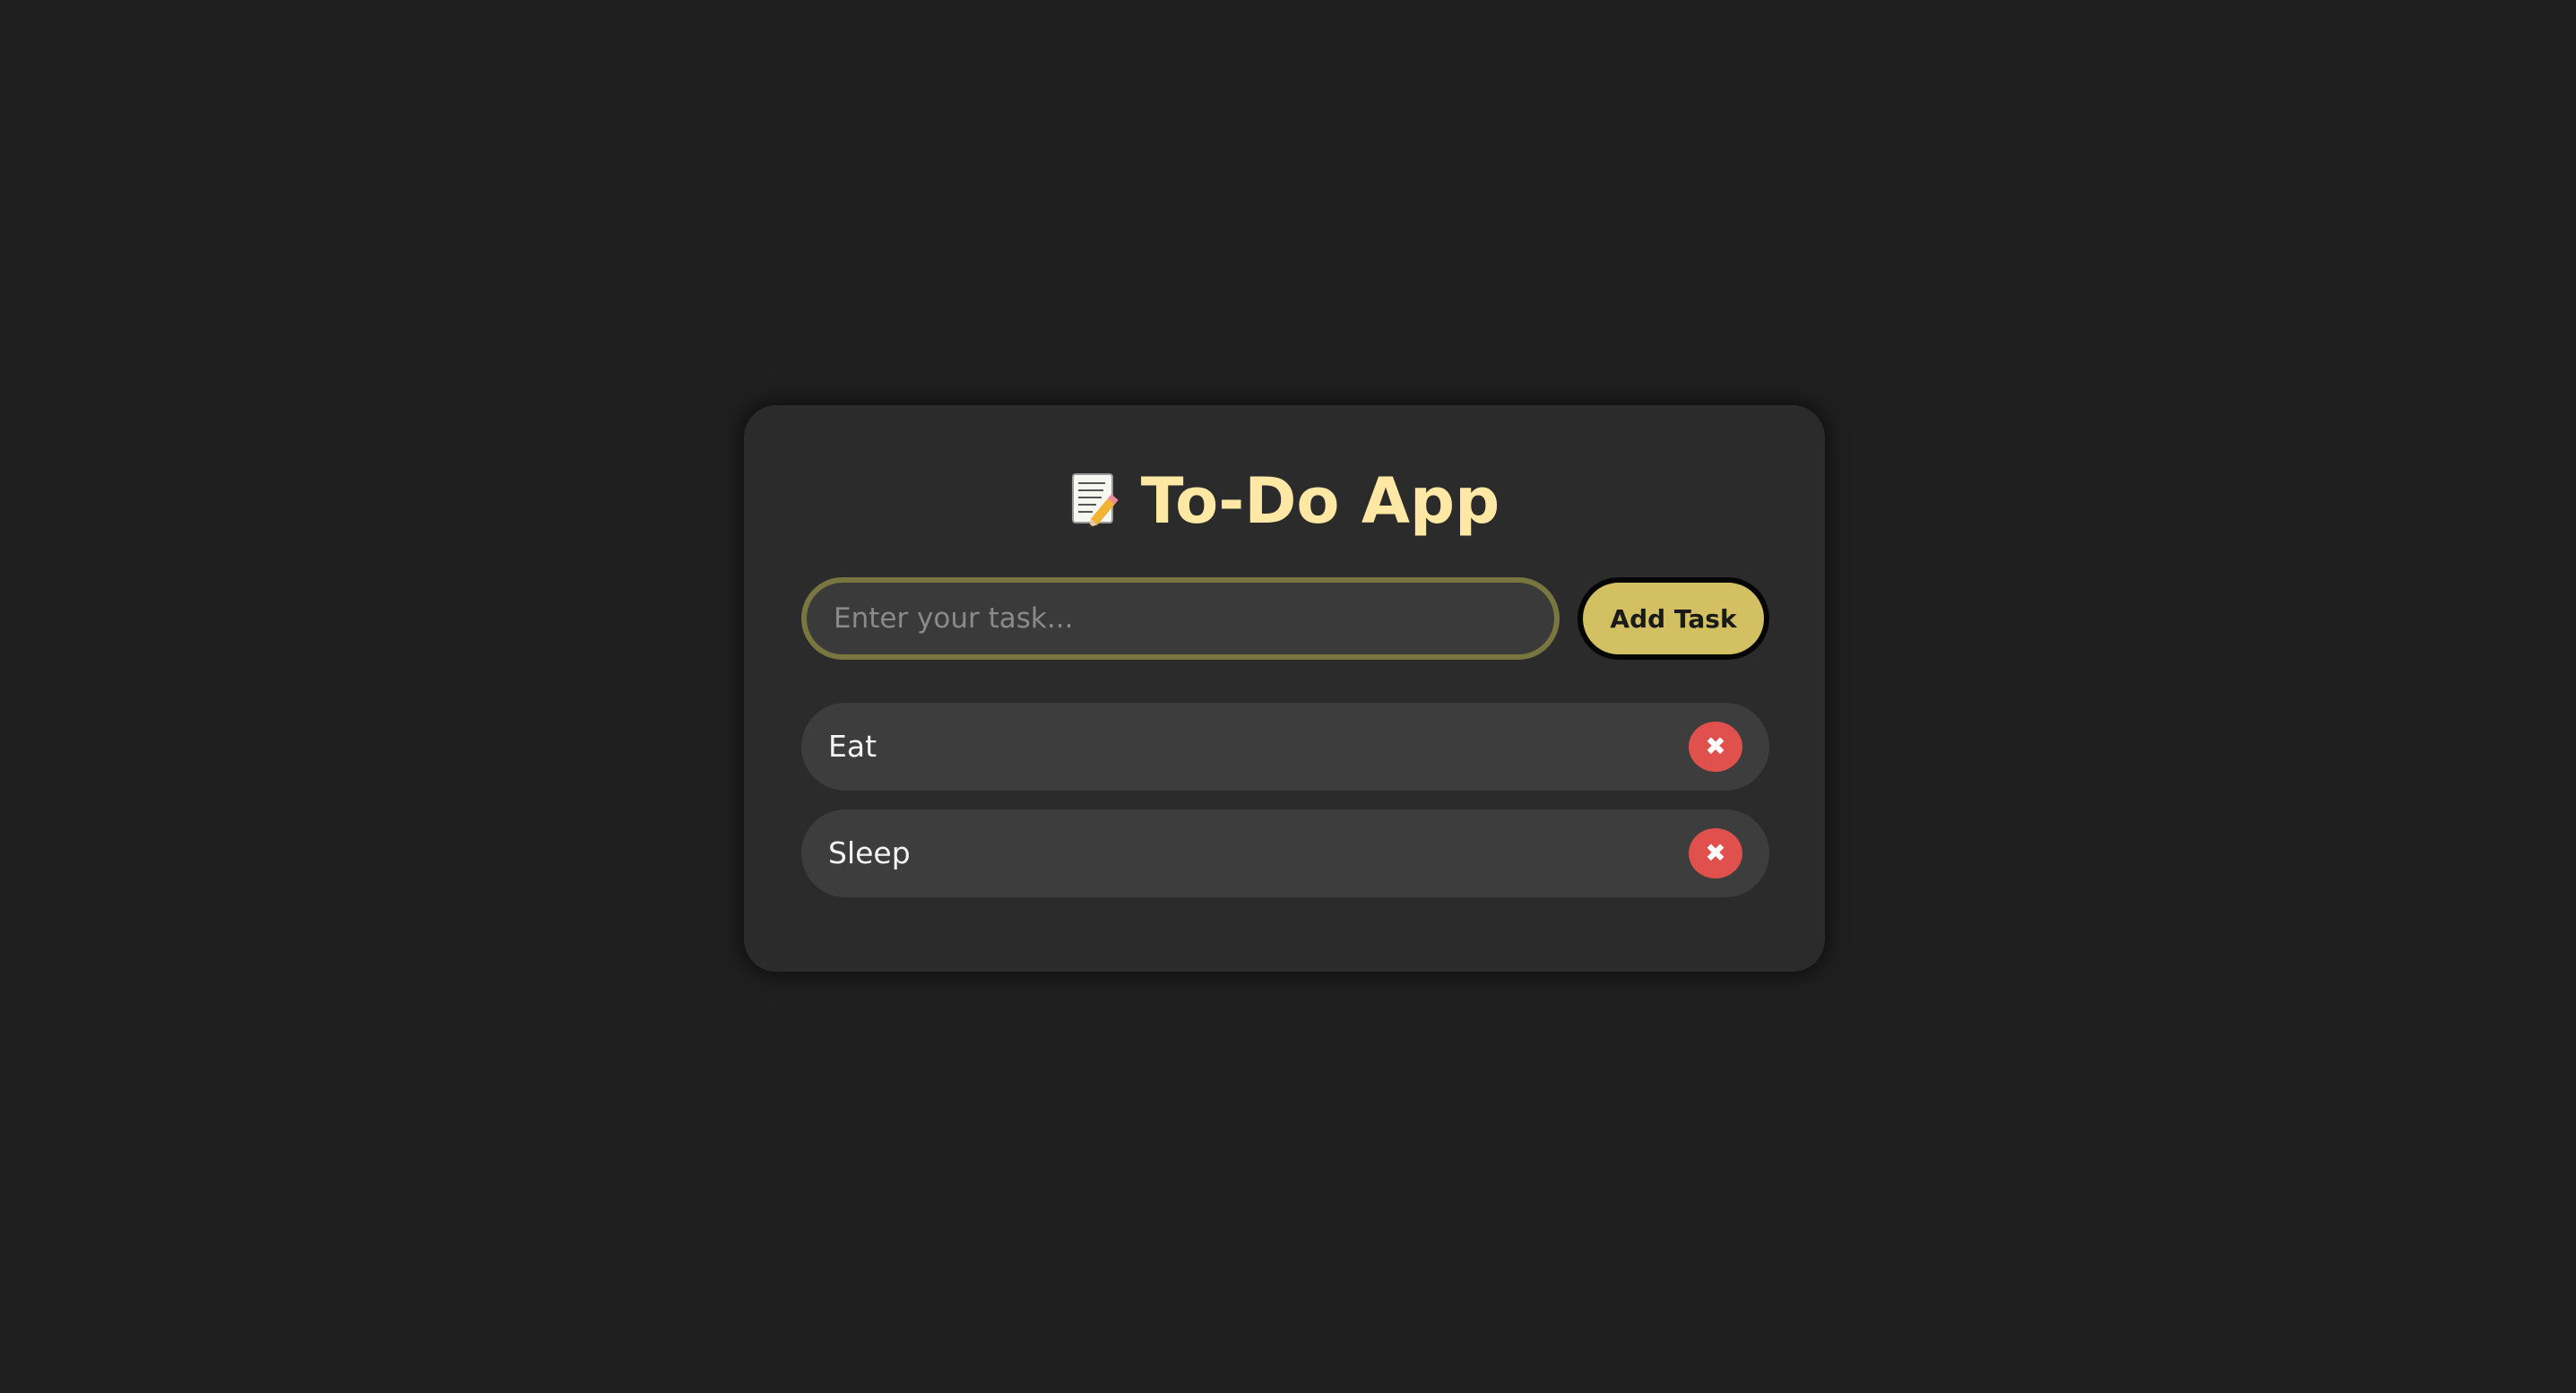 The height and width of the screenshot is (1393, 2576). Describe the element at coordinates (1180, 618) in the screenshot. I see `task-input` at that location.